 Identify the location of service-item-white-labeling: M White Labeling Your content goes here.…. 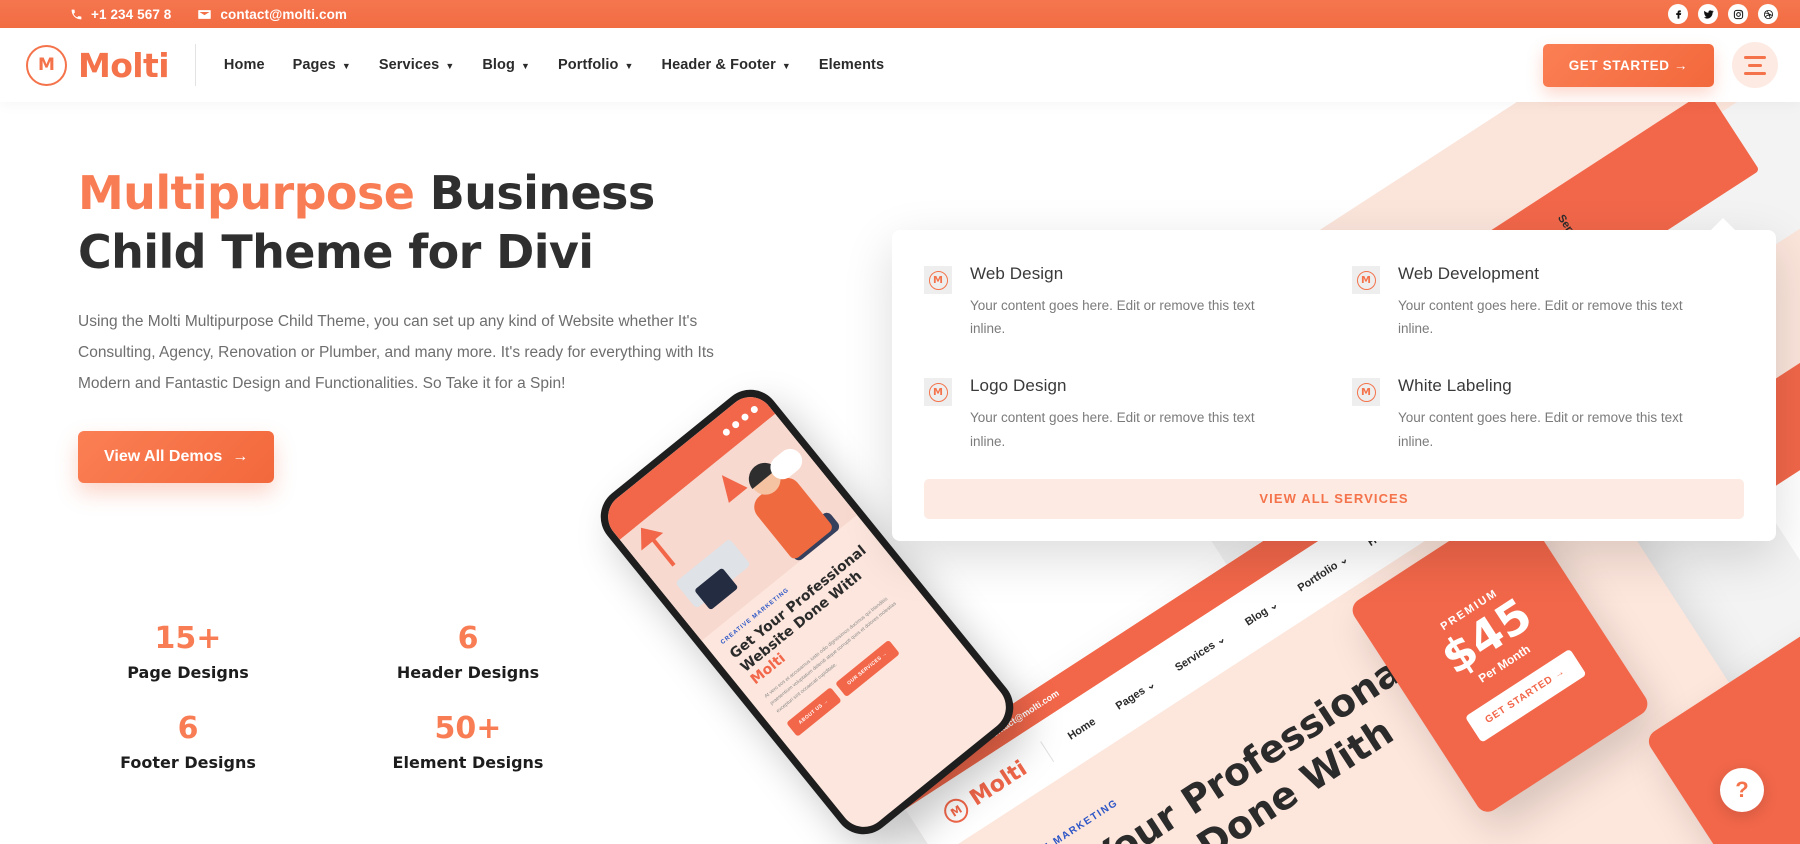
(1548, 414).